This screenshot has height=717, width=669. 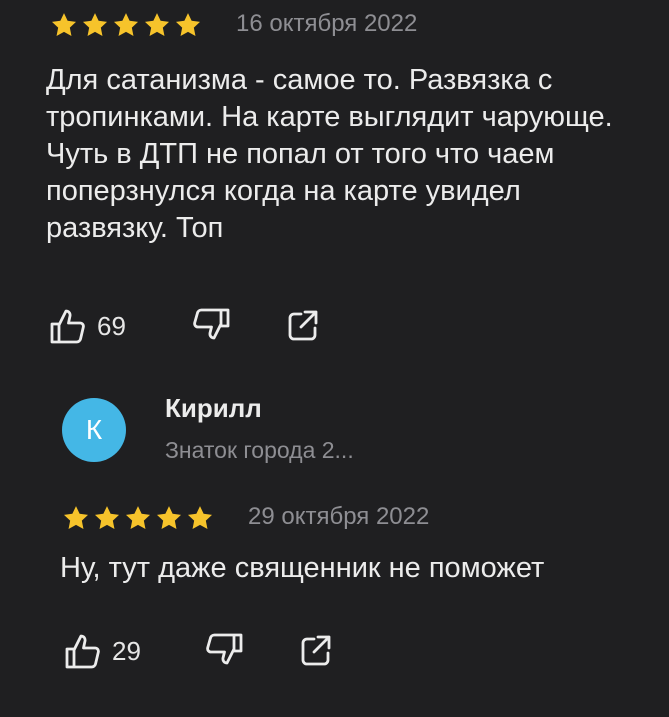 I want to click on like-button: 69, so click(x=86, y=326).